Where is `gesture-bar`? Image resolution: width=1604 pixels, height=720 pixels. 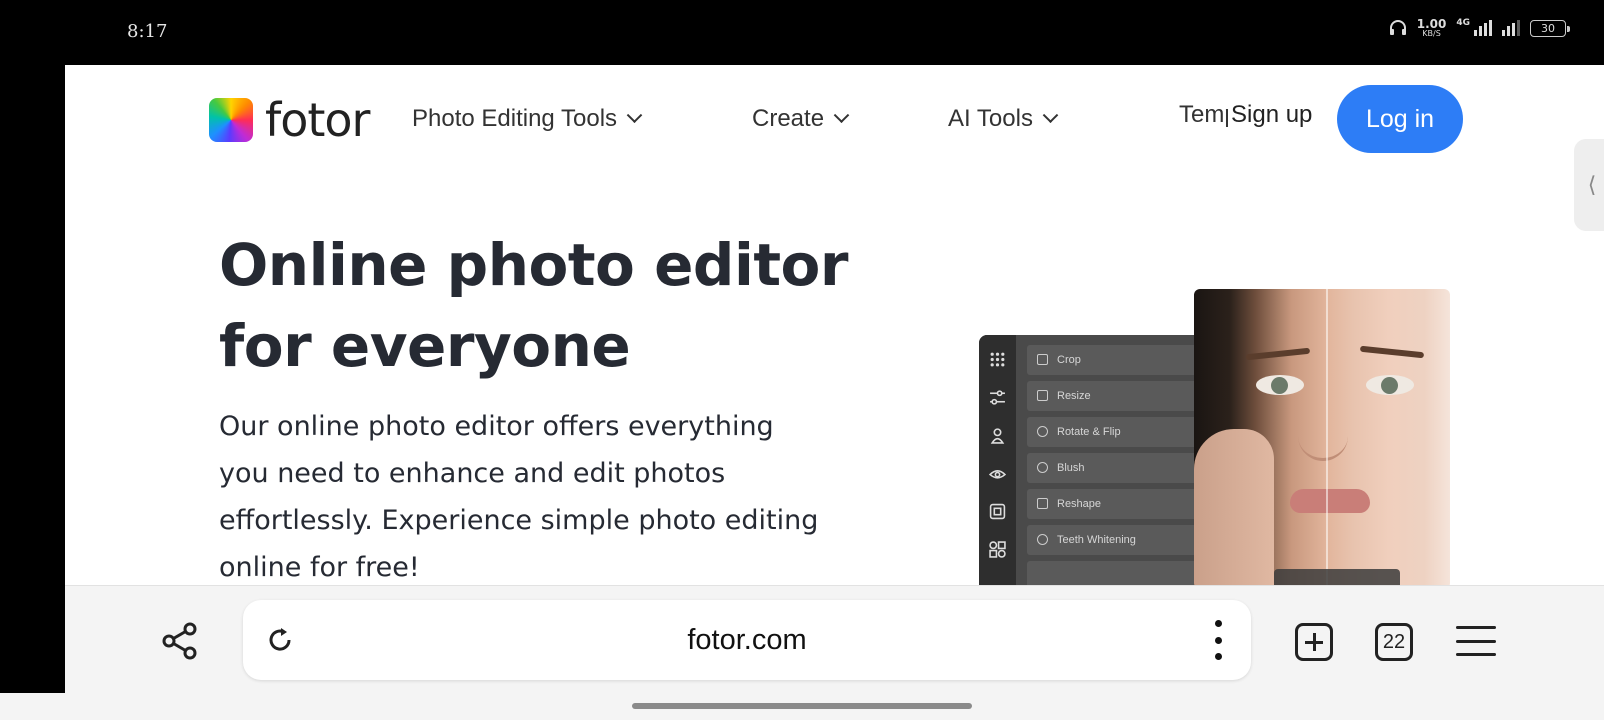 gesture-bar is located at coordinates (802, 706).